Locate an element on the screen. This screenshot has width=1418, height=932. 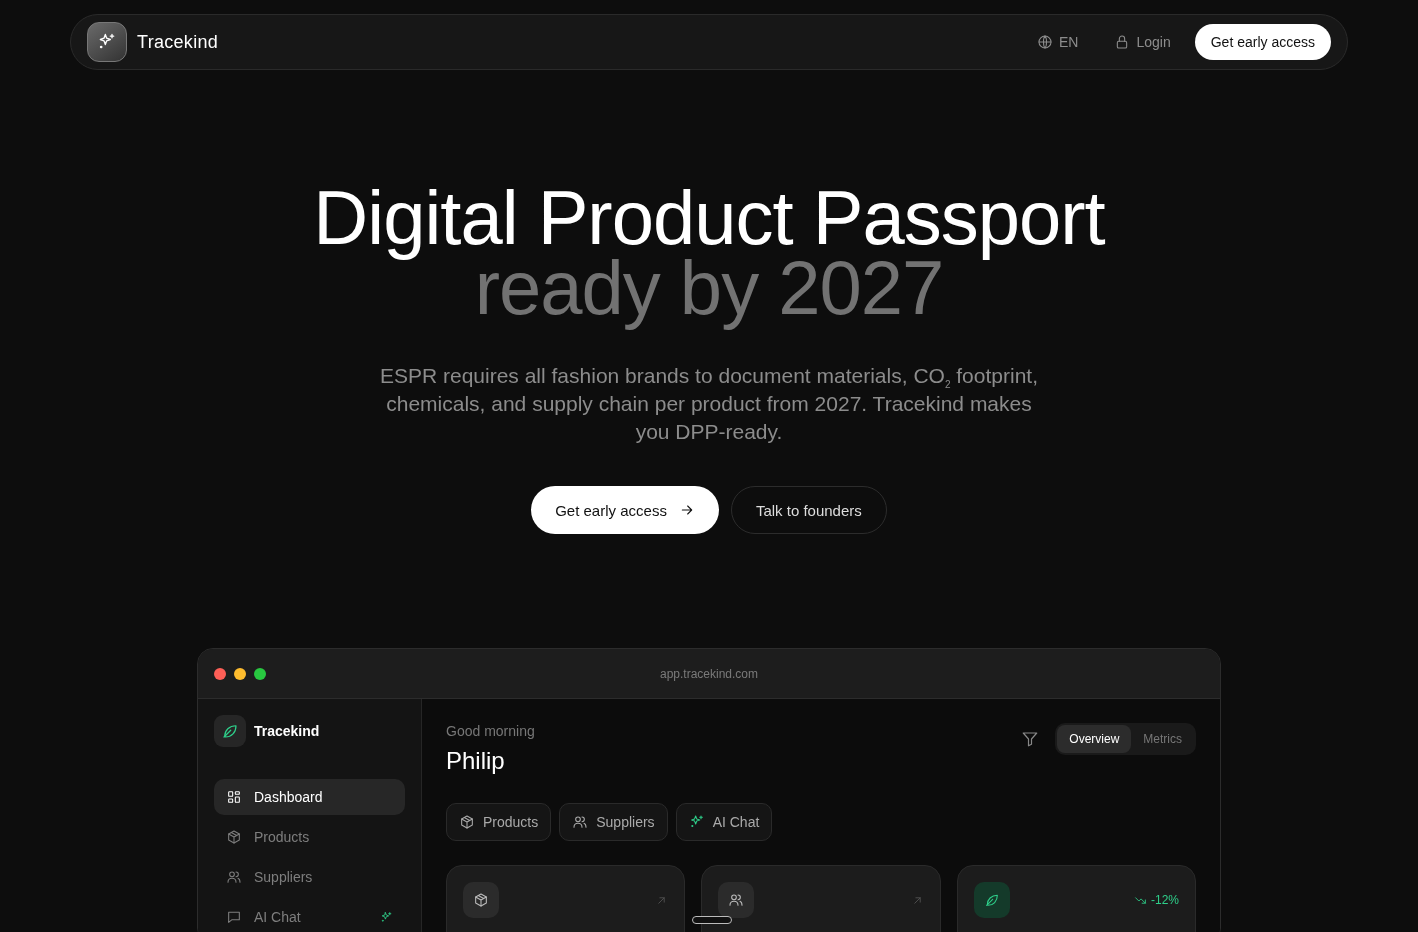
brand-name: Tracekind is located at coordinates (178, 42).